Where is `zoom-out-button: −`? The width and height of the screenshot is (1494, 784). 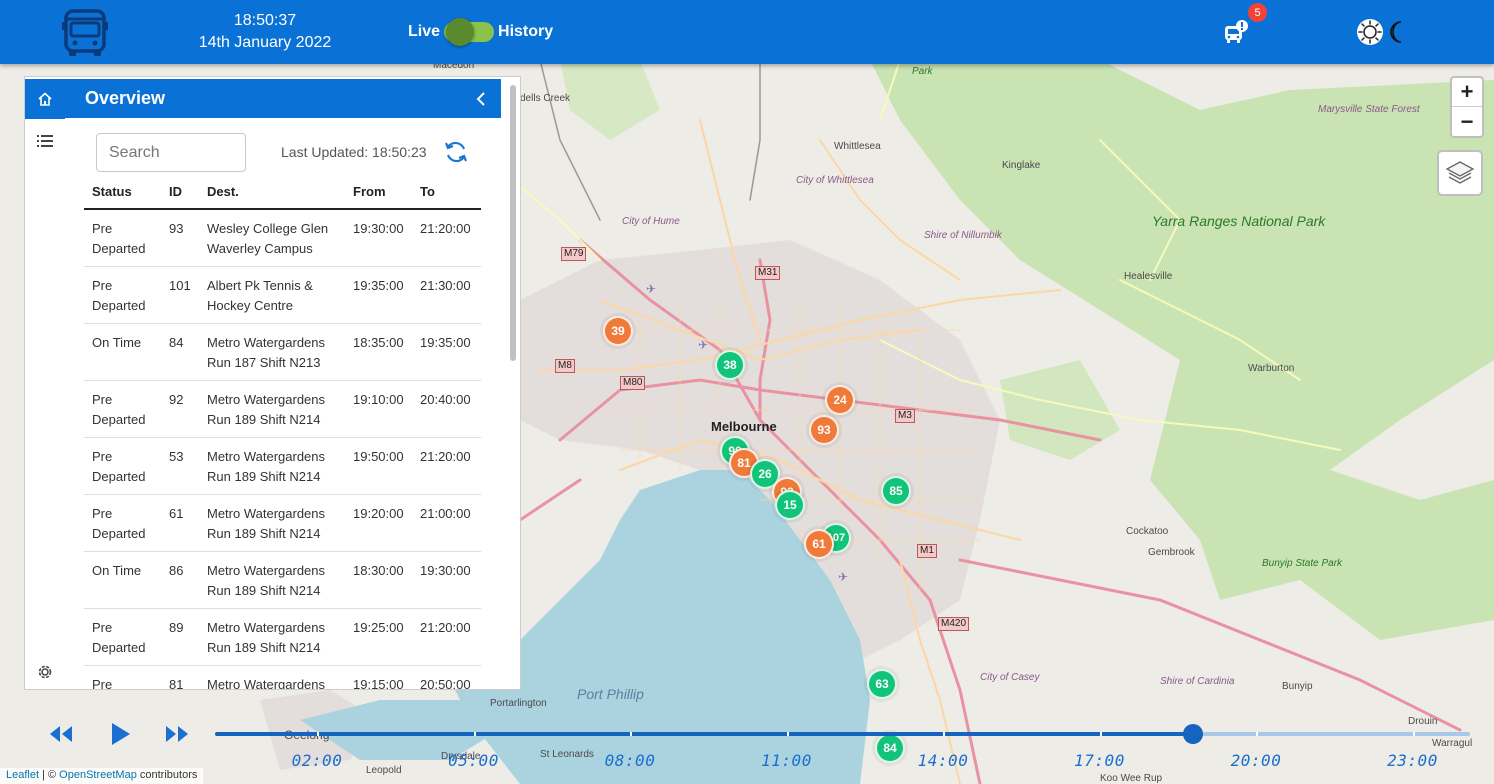
zoom-out-button: − is located at coordinates (1467, 121).